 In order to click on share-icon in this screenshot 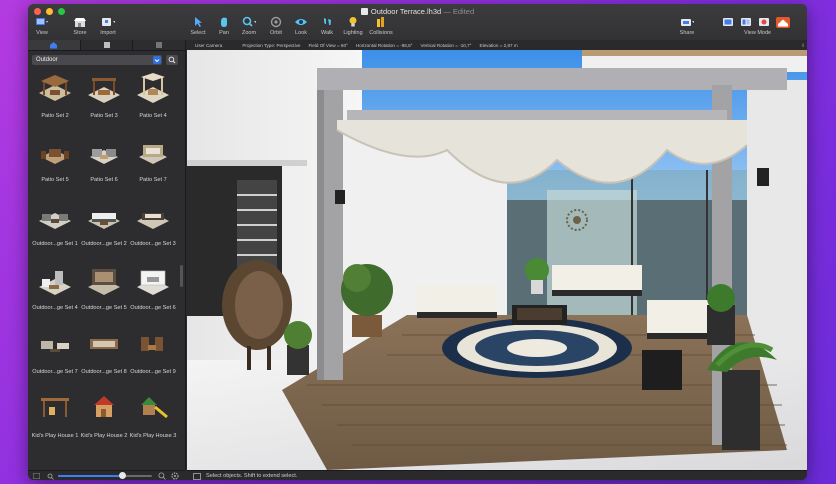, I will do `click(687, 22)`.